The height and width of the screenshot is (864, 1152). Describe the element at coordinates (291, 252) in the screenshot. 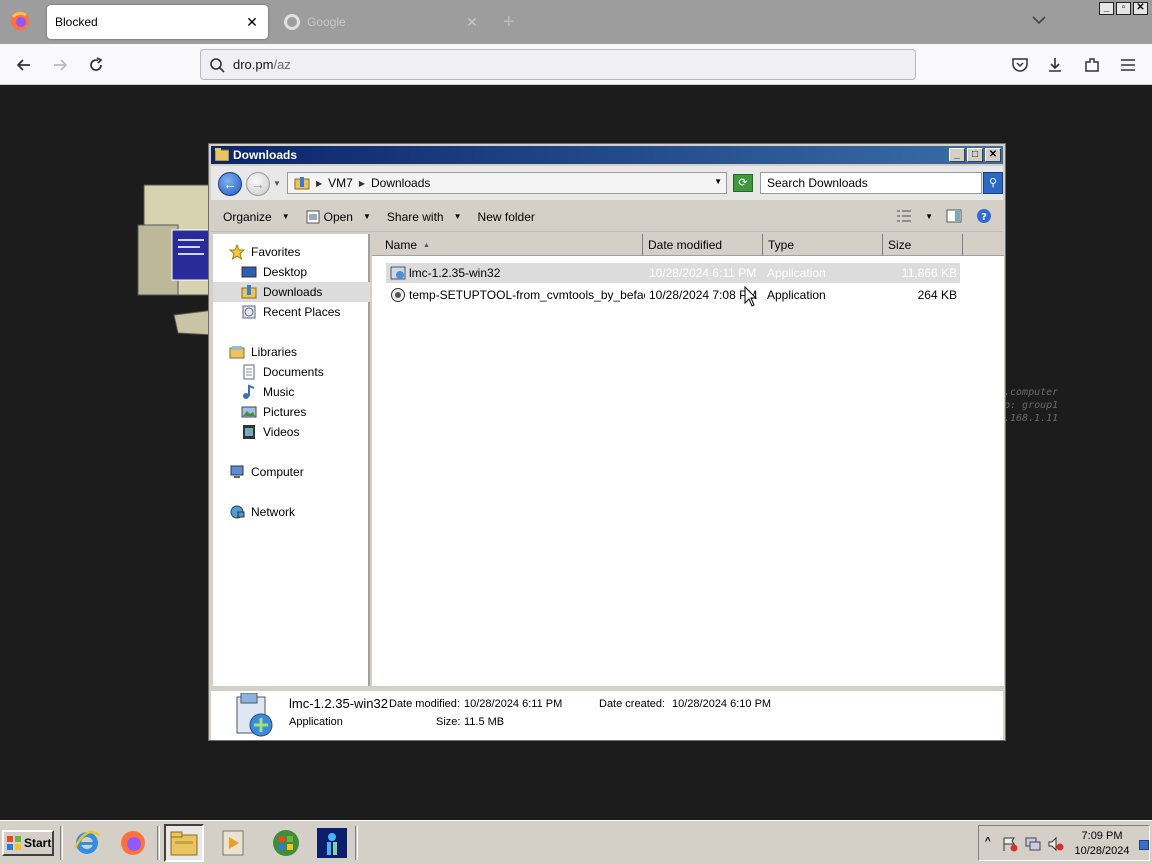

I see `nav-favorites: Favorites` at that location.